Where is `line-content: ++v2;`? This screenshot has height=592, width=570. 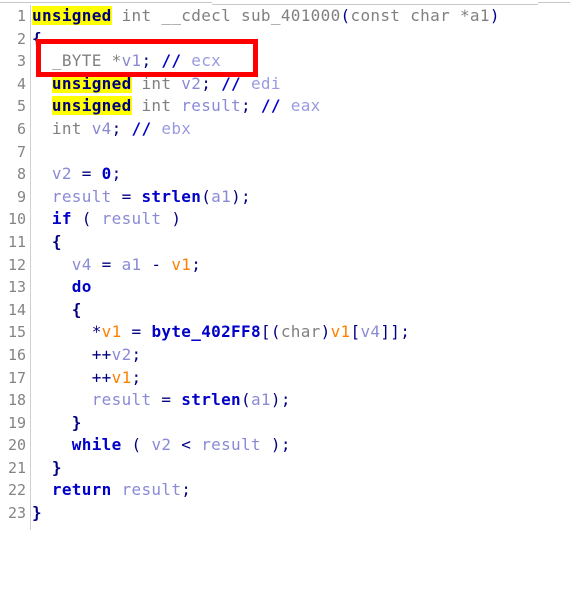
line-content: ++v2; is located at coordinates (86, 355).